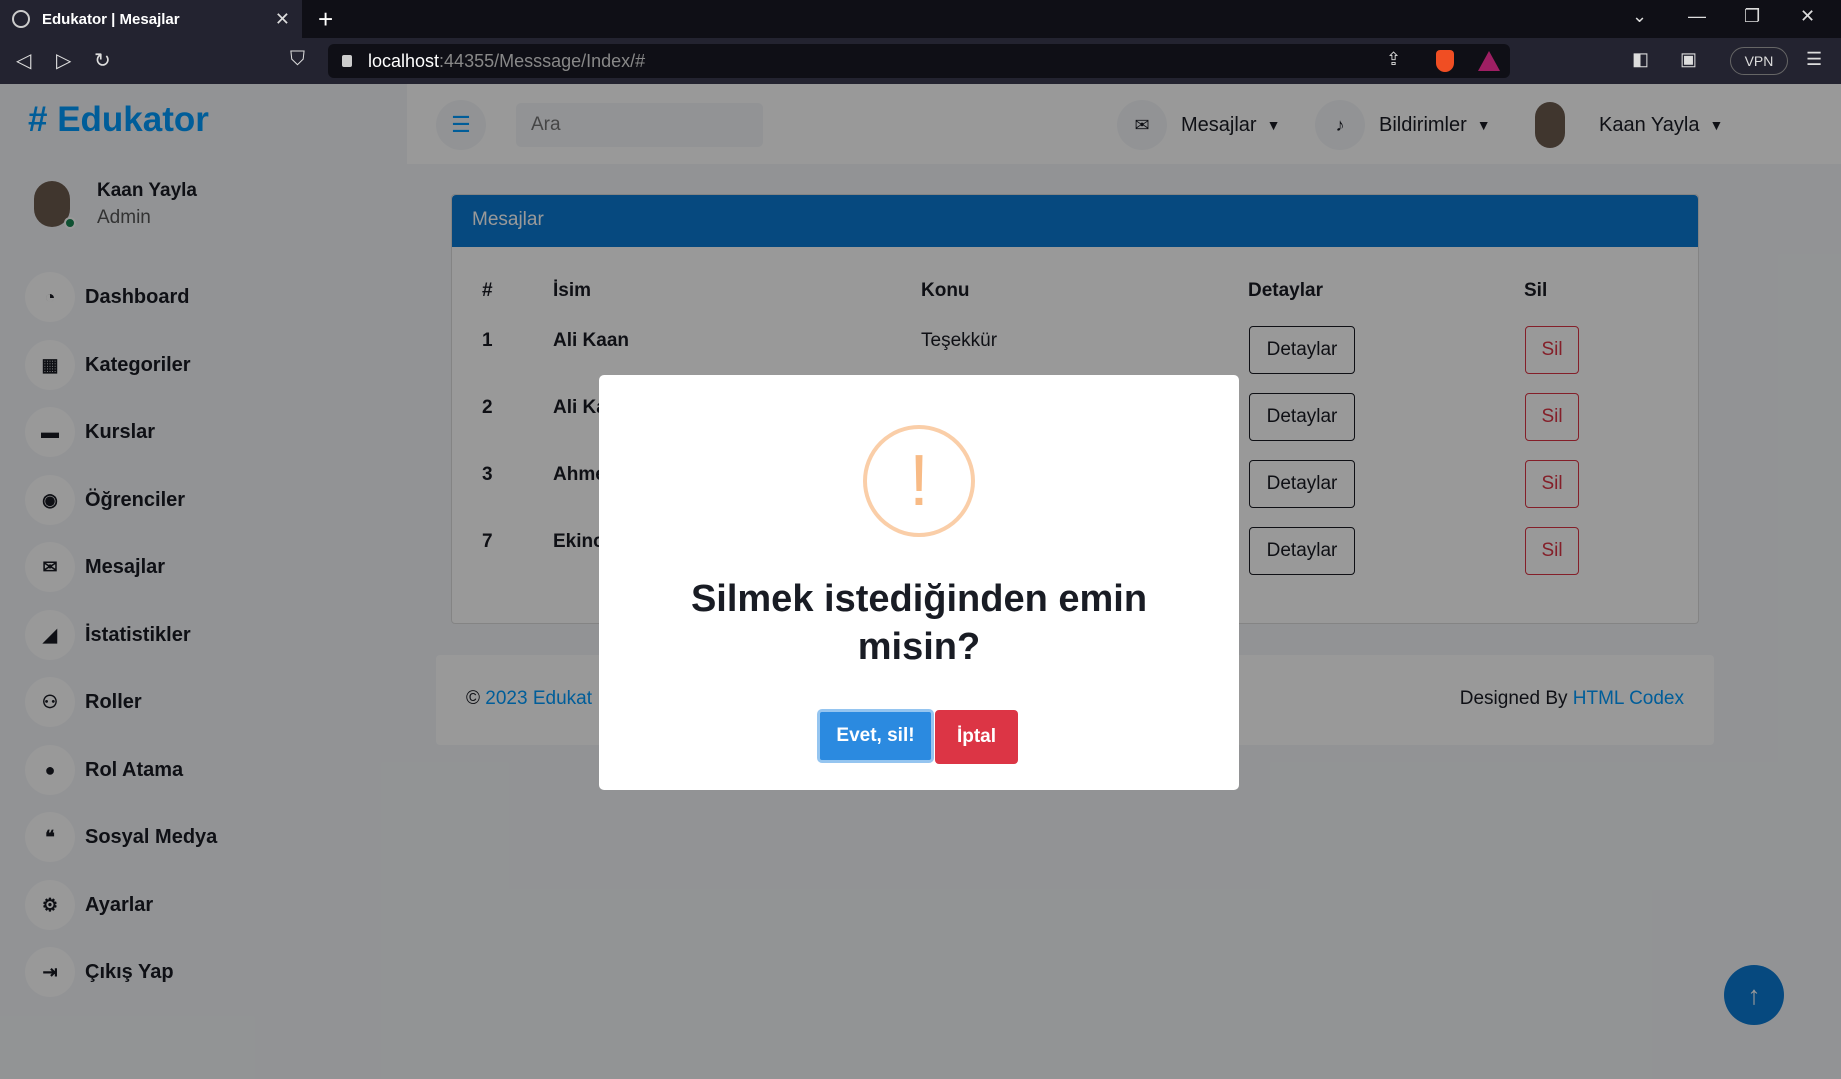 The height and width of the screenshot is (1079, 1841). Describe the element at coordinates (542, 60) in the screenshot. I see `url-path: :44355/Messsage/Index/#` at that location.